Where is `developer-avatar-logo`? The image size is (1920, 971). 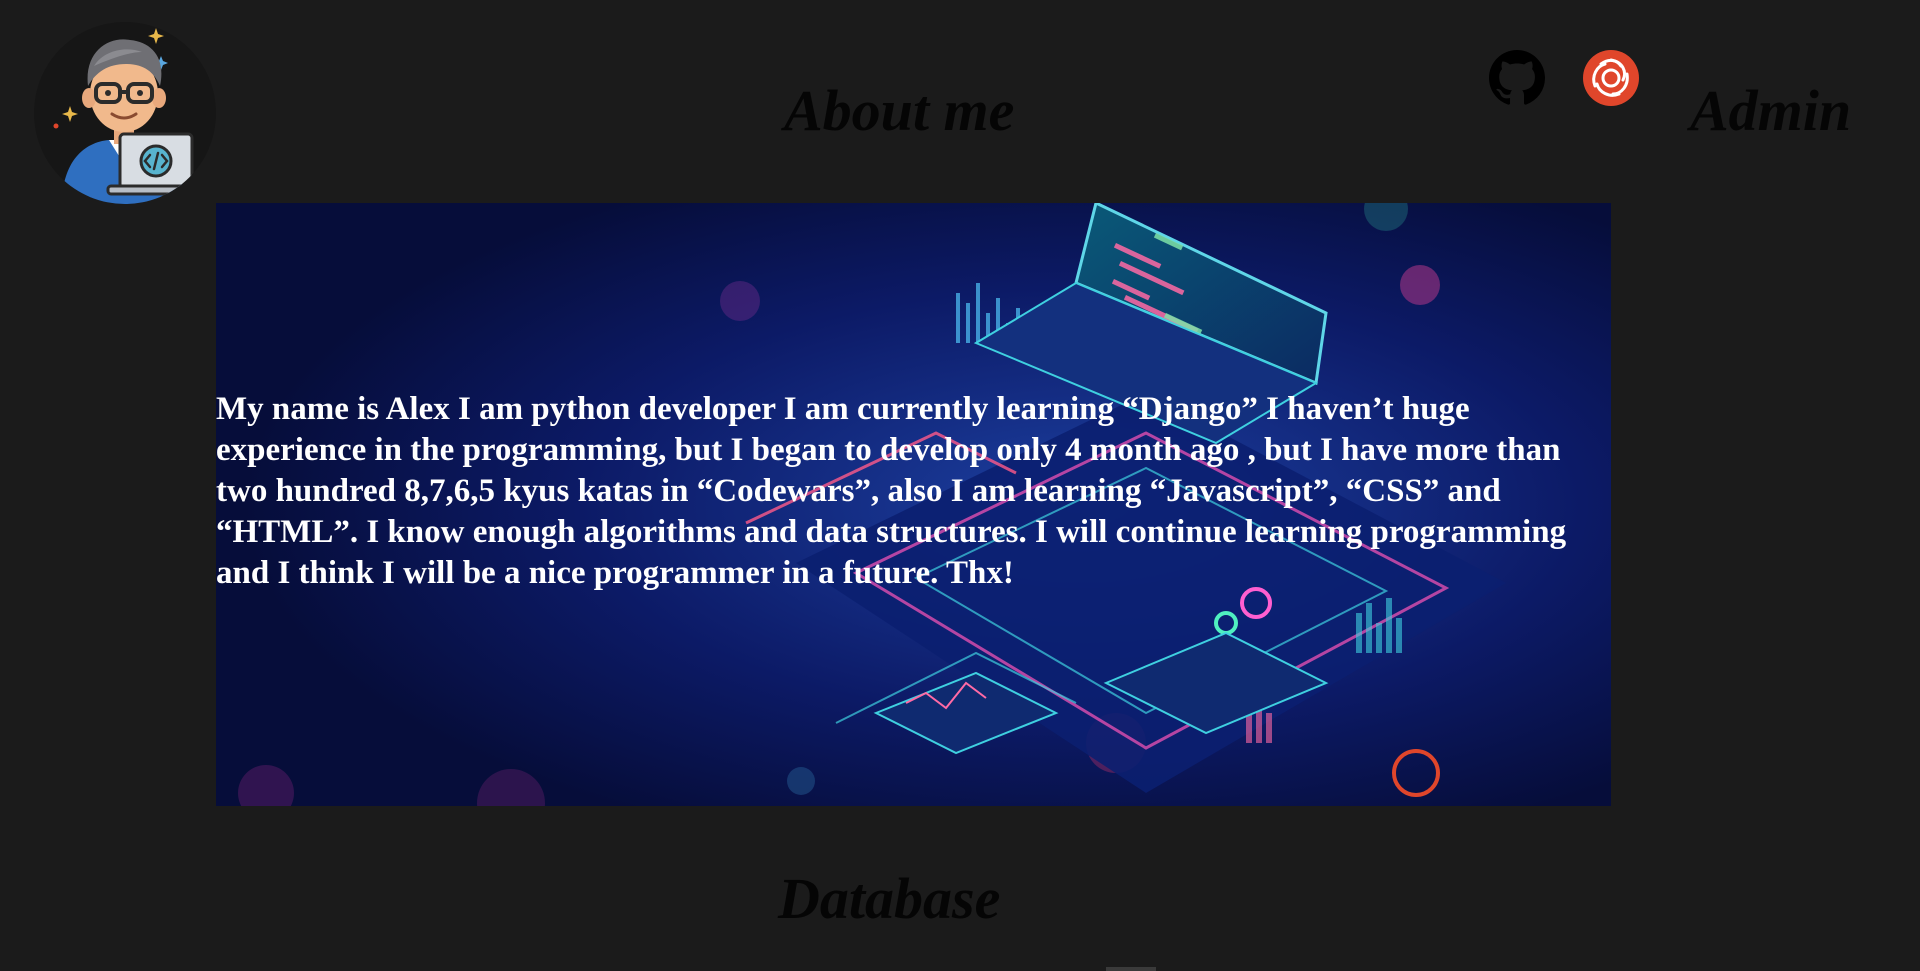 developer-avatar-logo is located at coordinates (125, 113).